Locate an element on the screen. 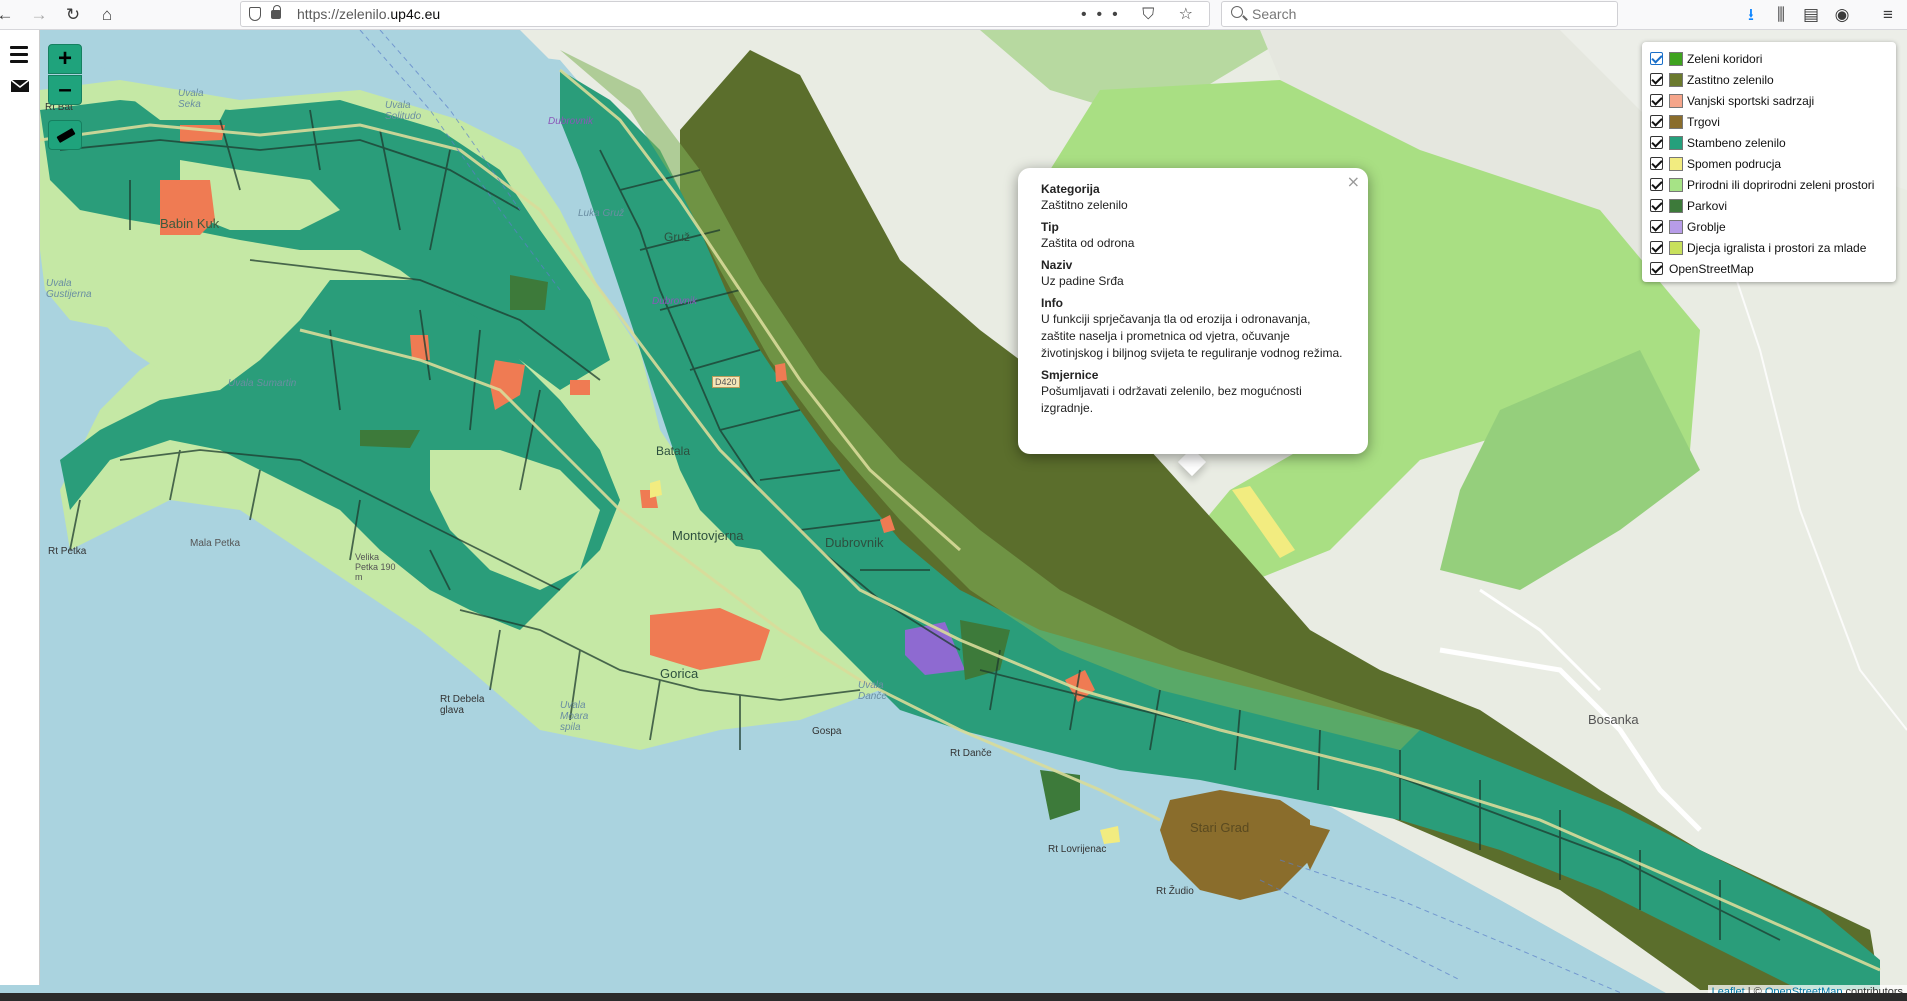  url-text: https://zelenilo.up4c.eu is located at coordinates (368, 14).